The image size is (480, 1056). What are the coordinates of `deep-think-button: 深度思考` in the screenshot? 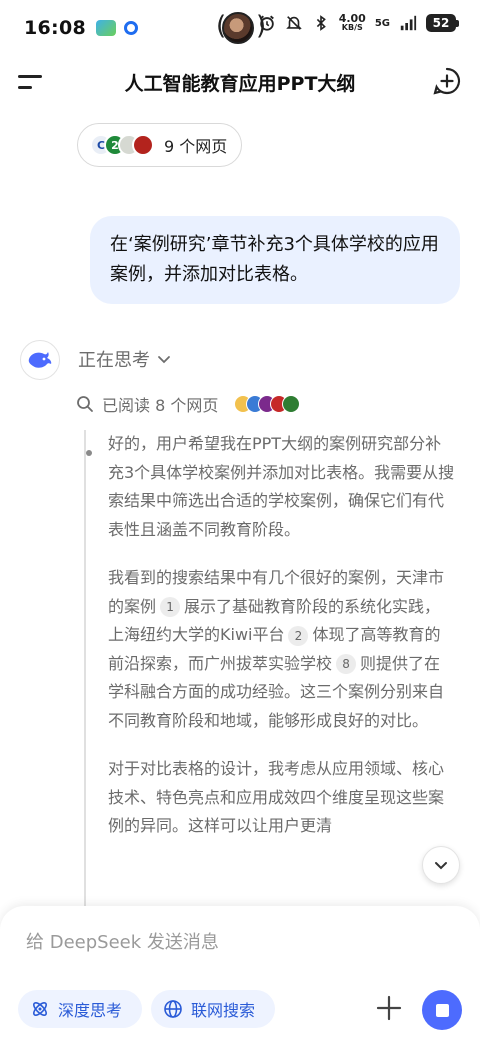 It's located at (80, 1009).